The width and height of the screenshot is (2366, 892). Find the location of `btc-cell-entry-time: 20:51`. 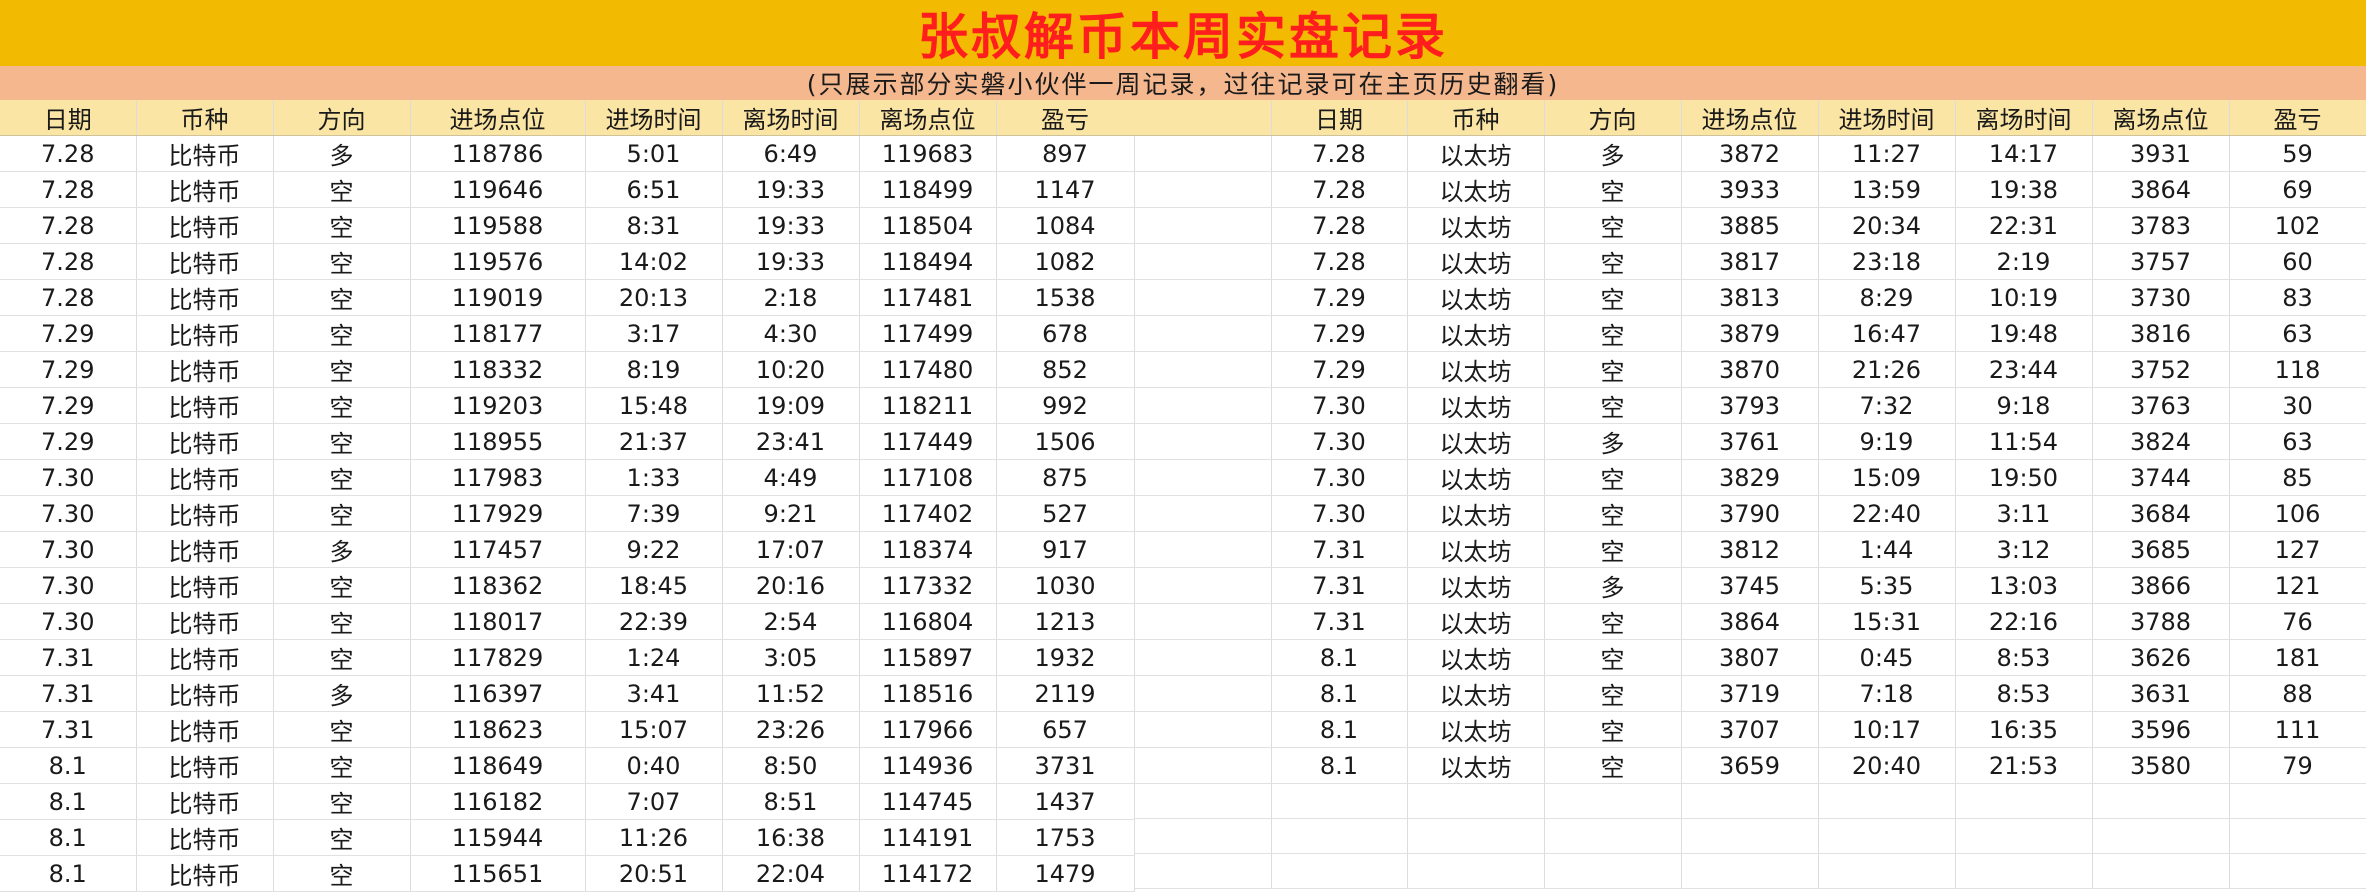

btc-cell-entry-time: 20:51 is located at coordinates (654, 873).